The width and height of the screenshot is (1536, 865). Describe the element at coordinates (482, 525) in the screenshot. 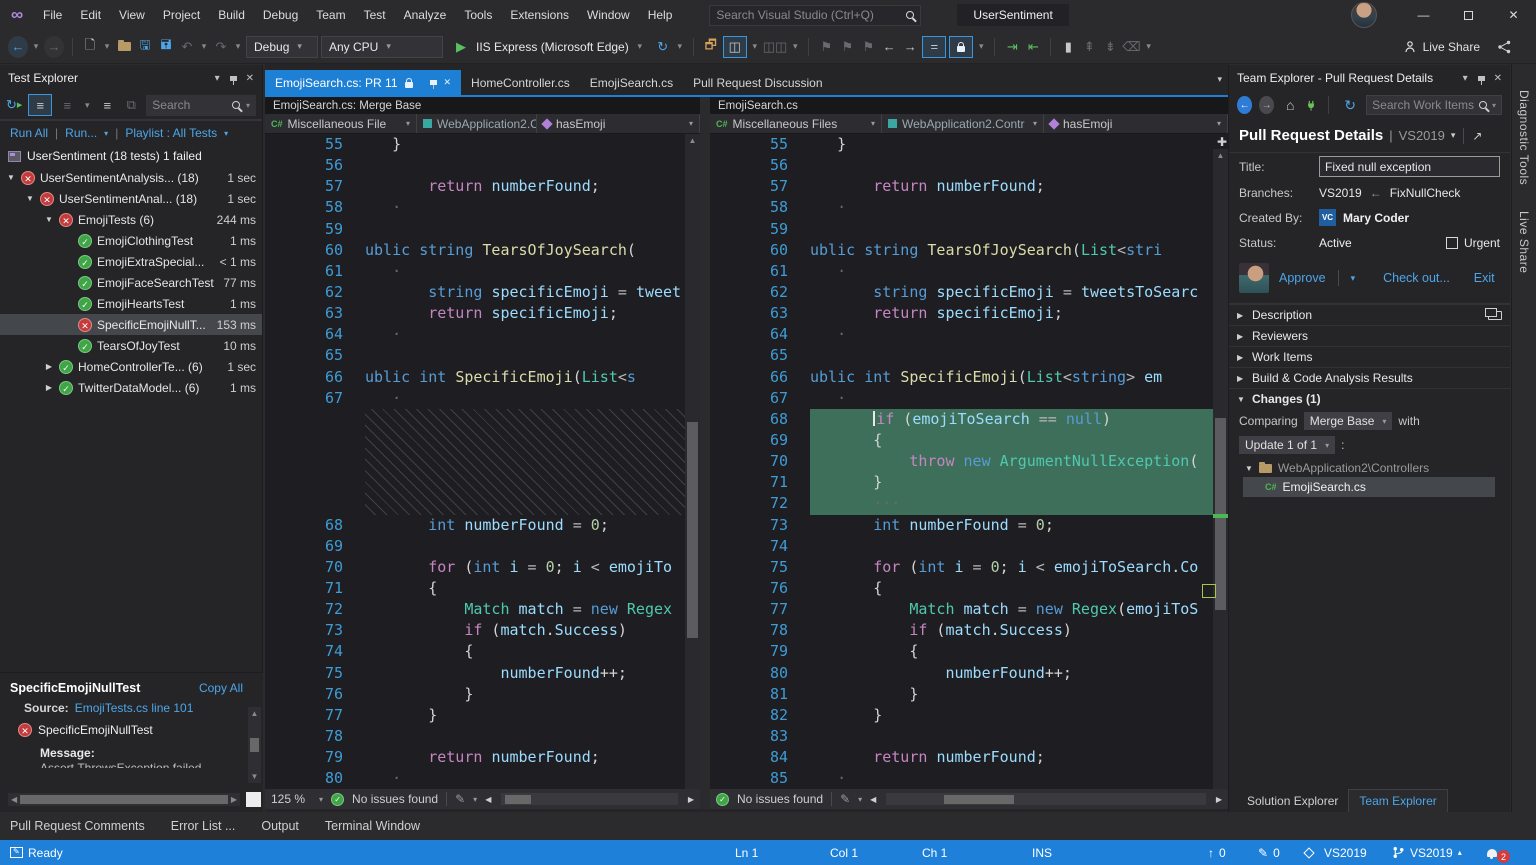

I see `code-line: 68 int numberFound = 0;` at that location.